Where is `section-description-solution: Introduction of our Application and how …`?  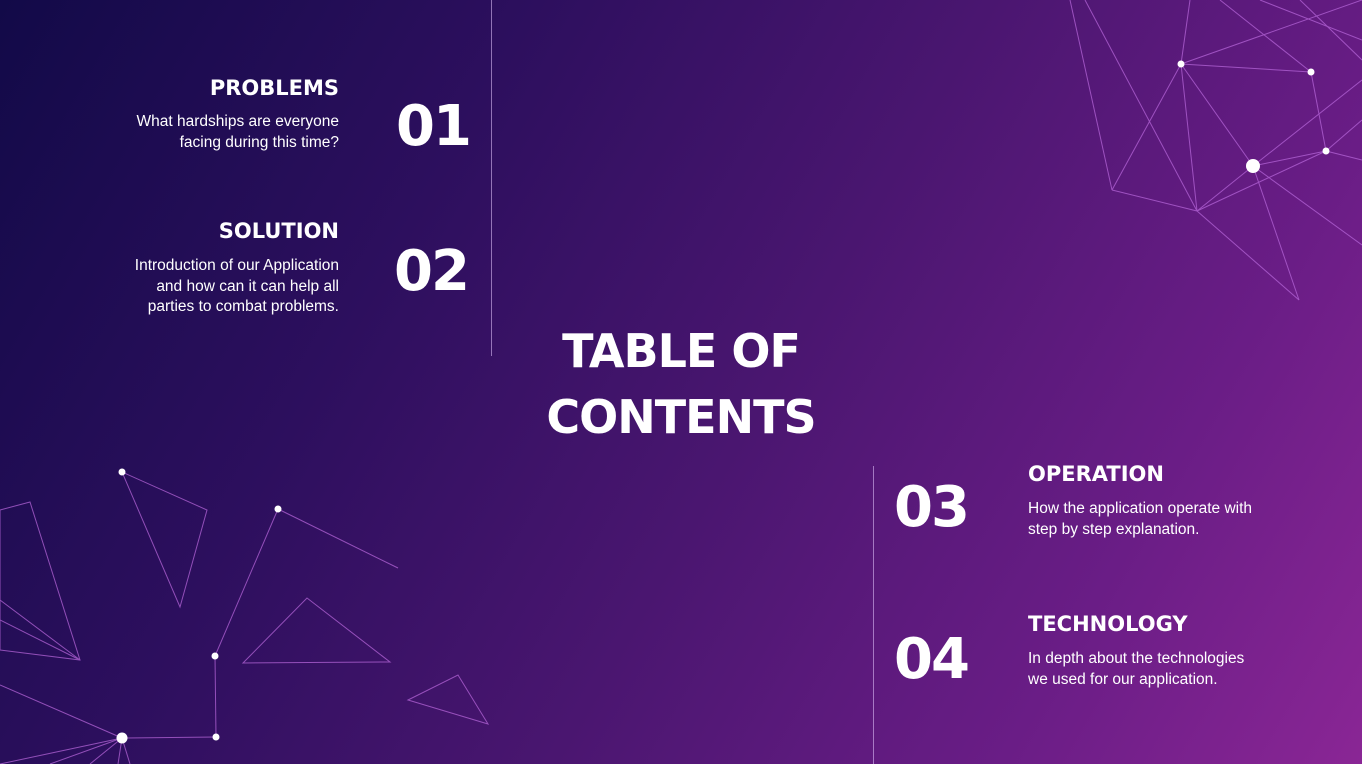
section-description-solution: Introduction of our Application and how … is located at coordinates (236, 286).